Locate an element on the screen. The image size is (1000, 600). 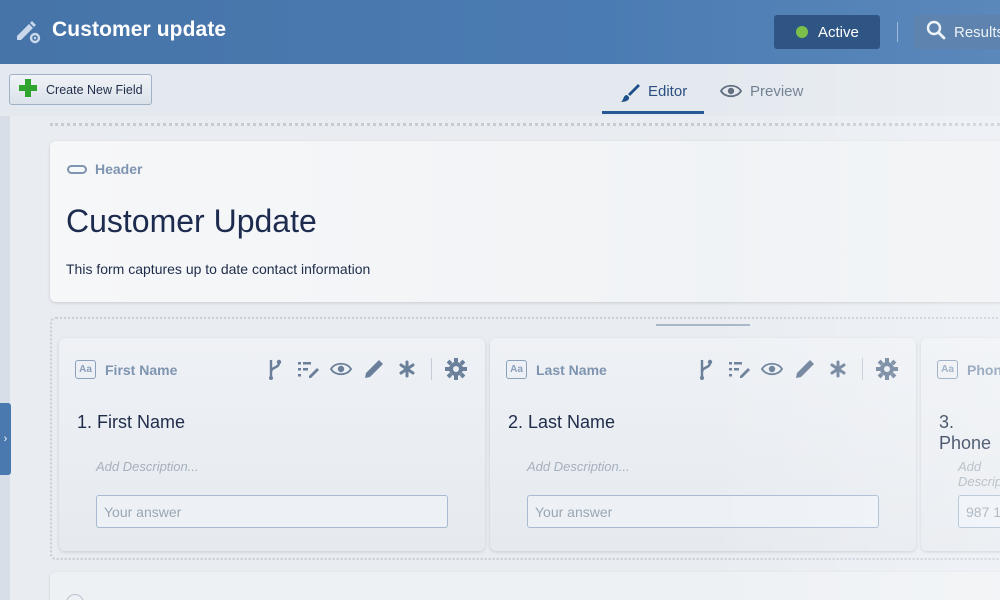
expand-panel-toggle: › is located at coordinates (5, 439).